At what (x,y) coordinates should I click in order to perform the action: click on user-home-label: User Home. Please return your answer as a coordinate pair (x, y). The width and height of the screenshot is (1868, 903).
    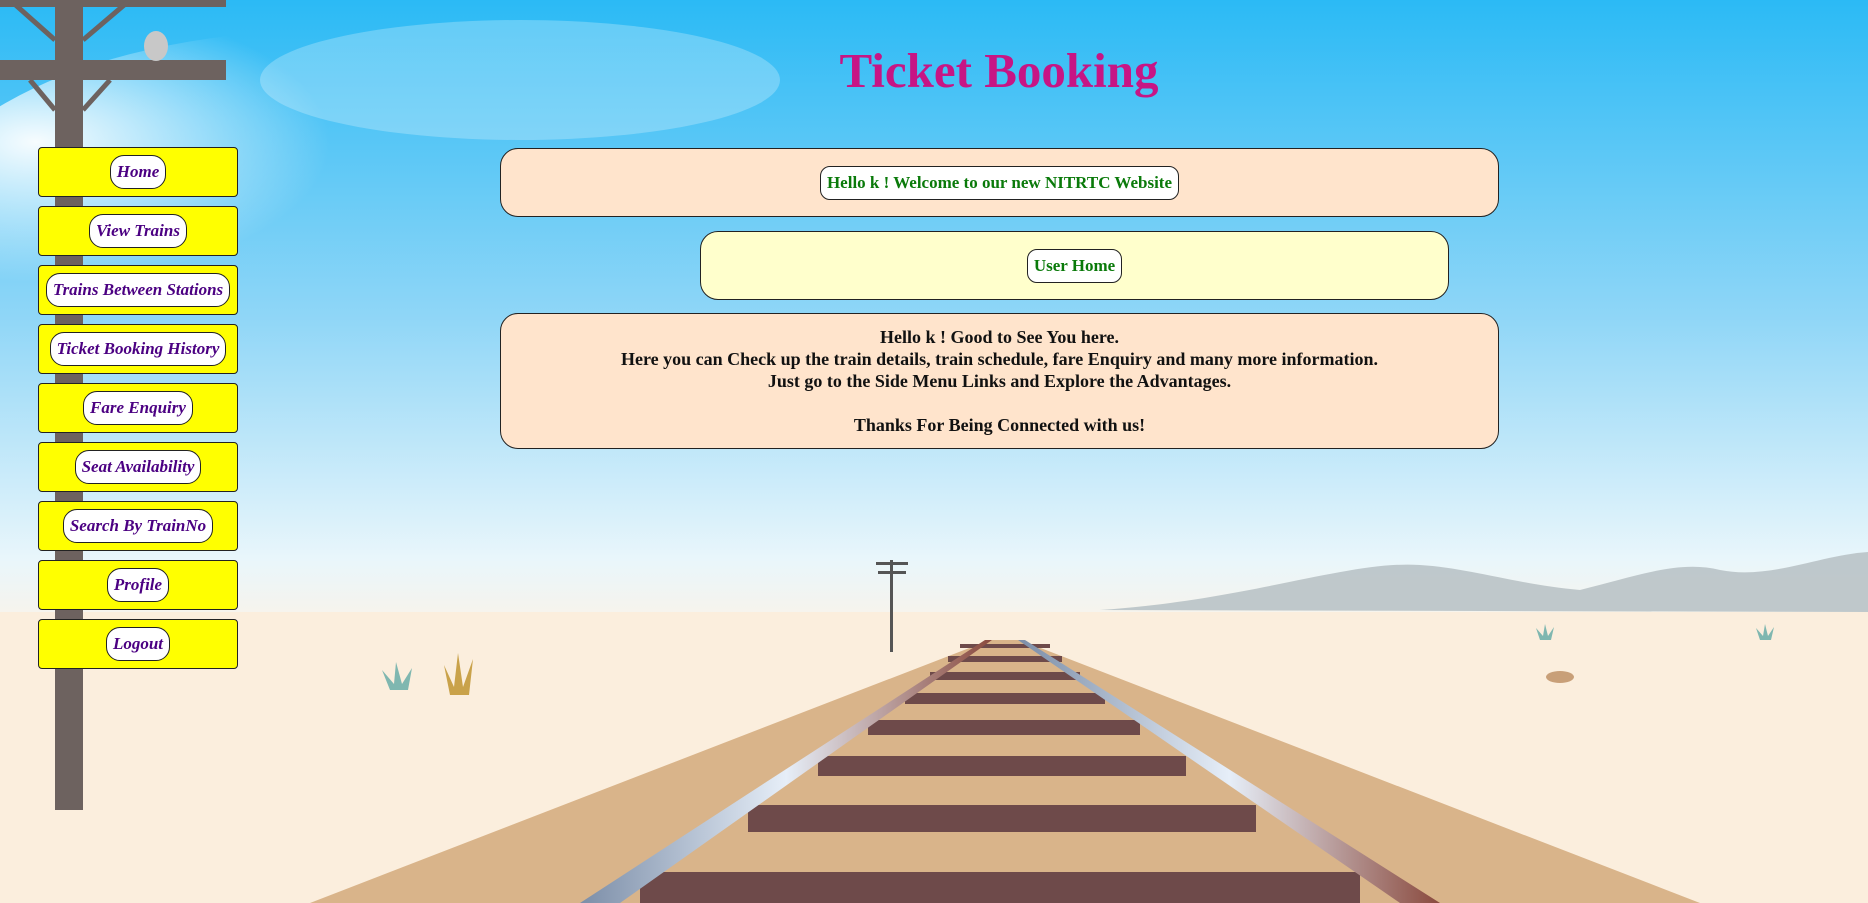
    Looking at the image, I should click on (1074, 265).